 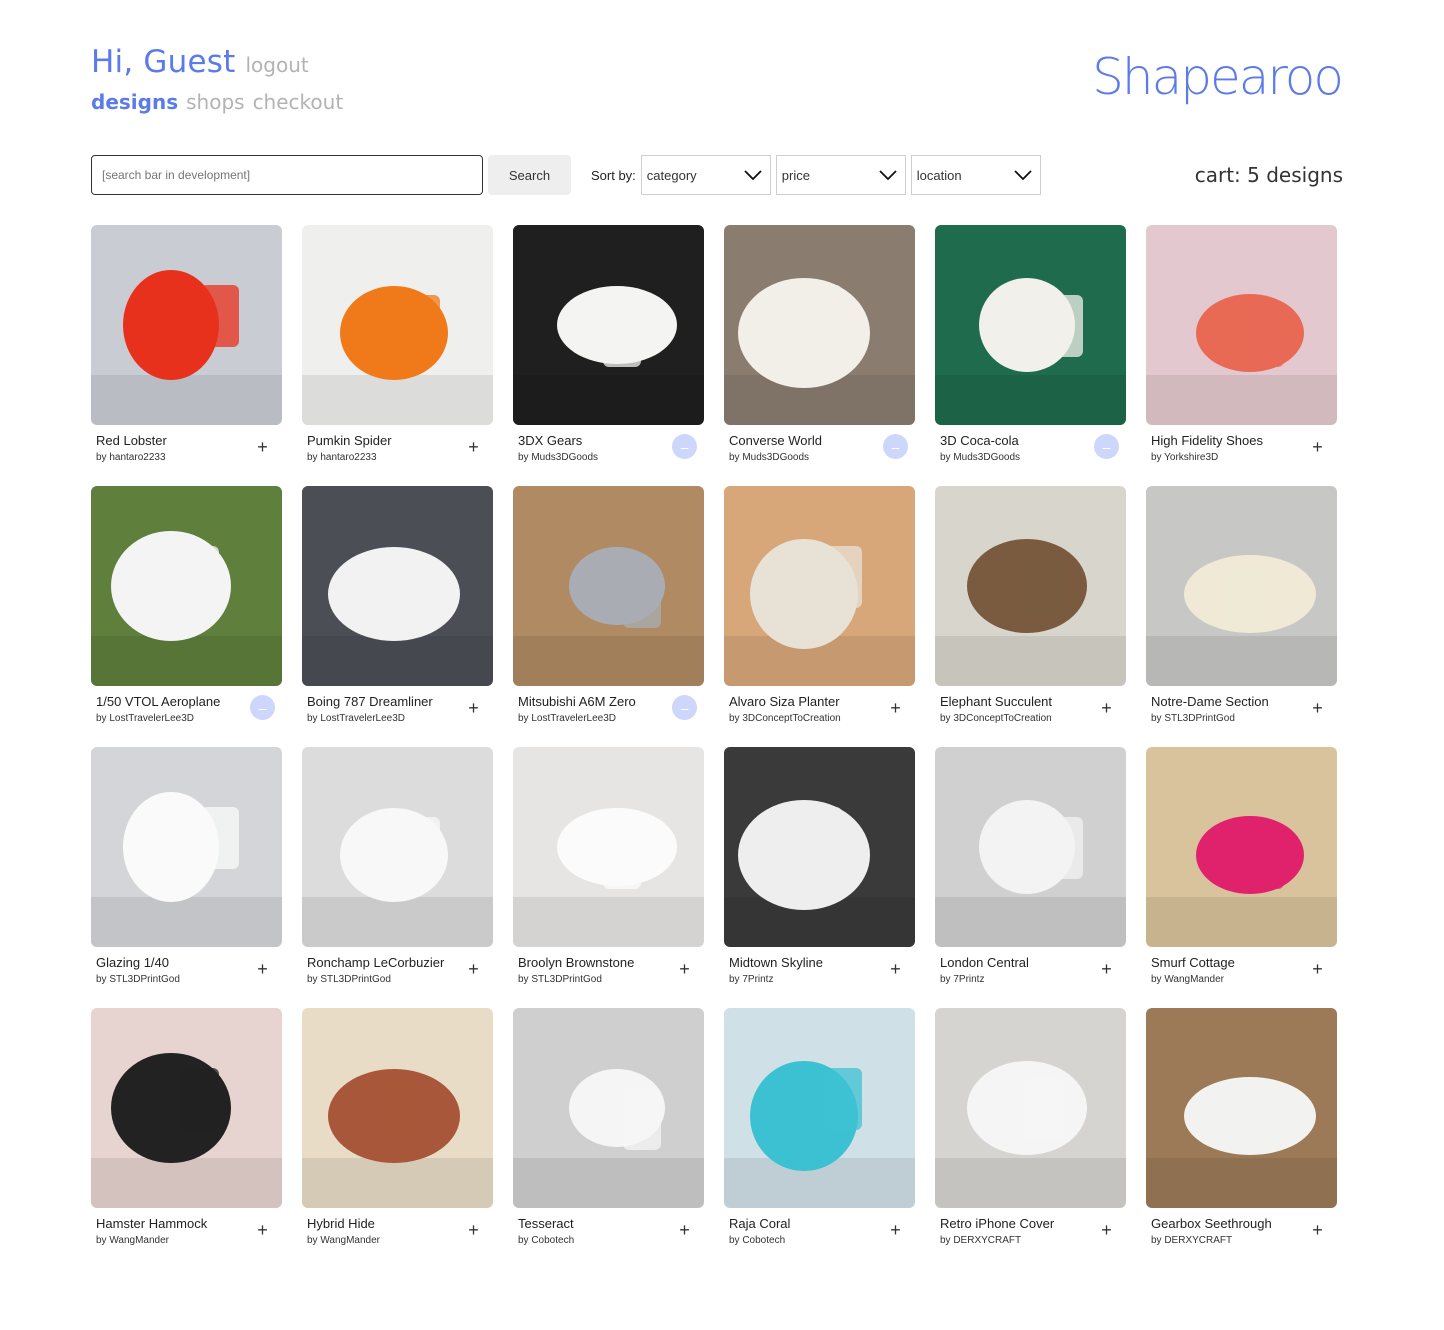 I want to click on design-card: Notre-Dame Section by STL3DPrintGod +, so click(x=1241, y=606).